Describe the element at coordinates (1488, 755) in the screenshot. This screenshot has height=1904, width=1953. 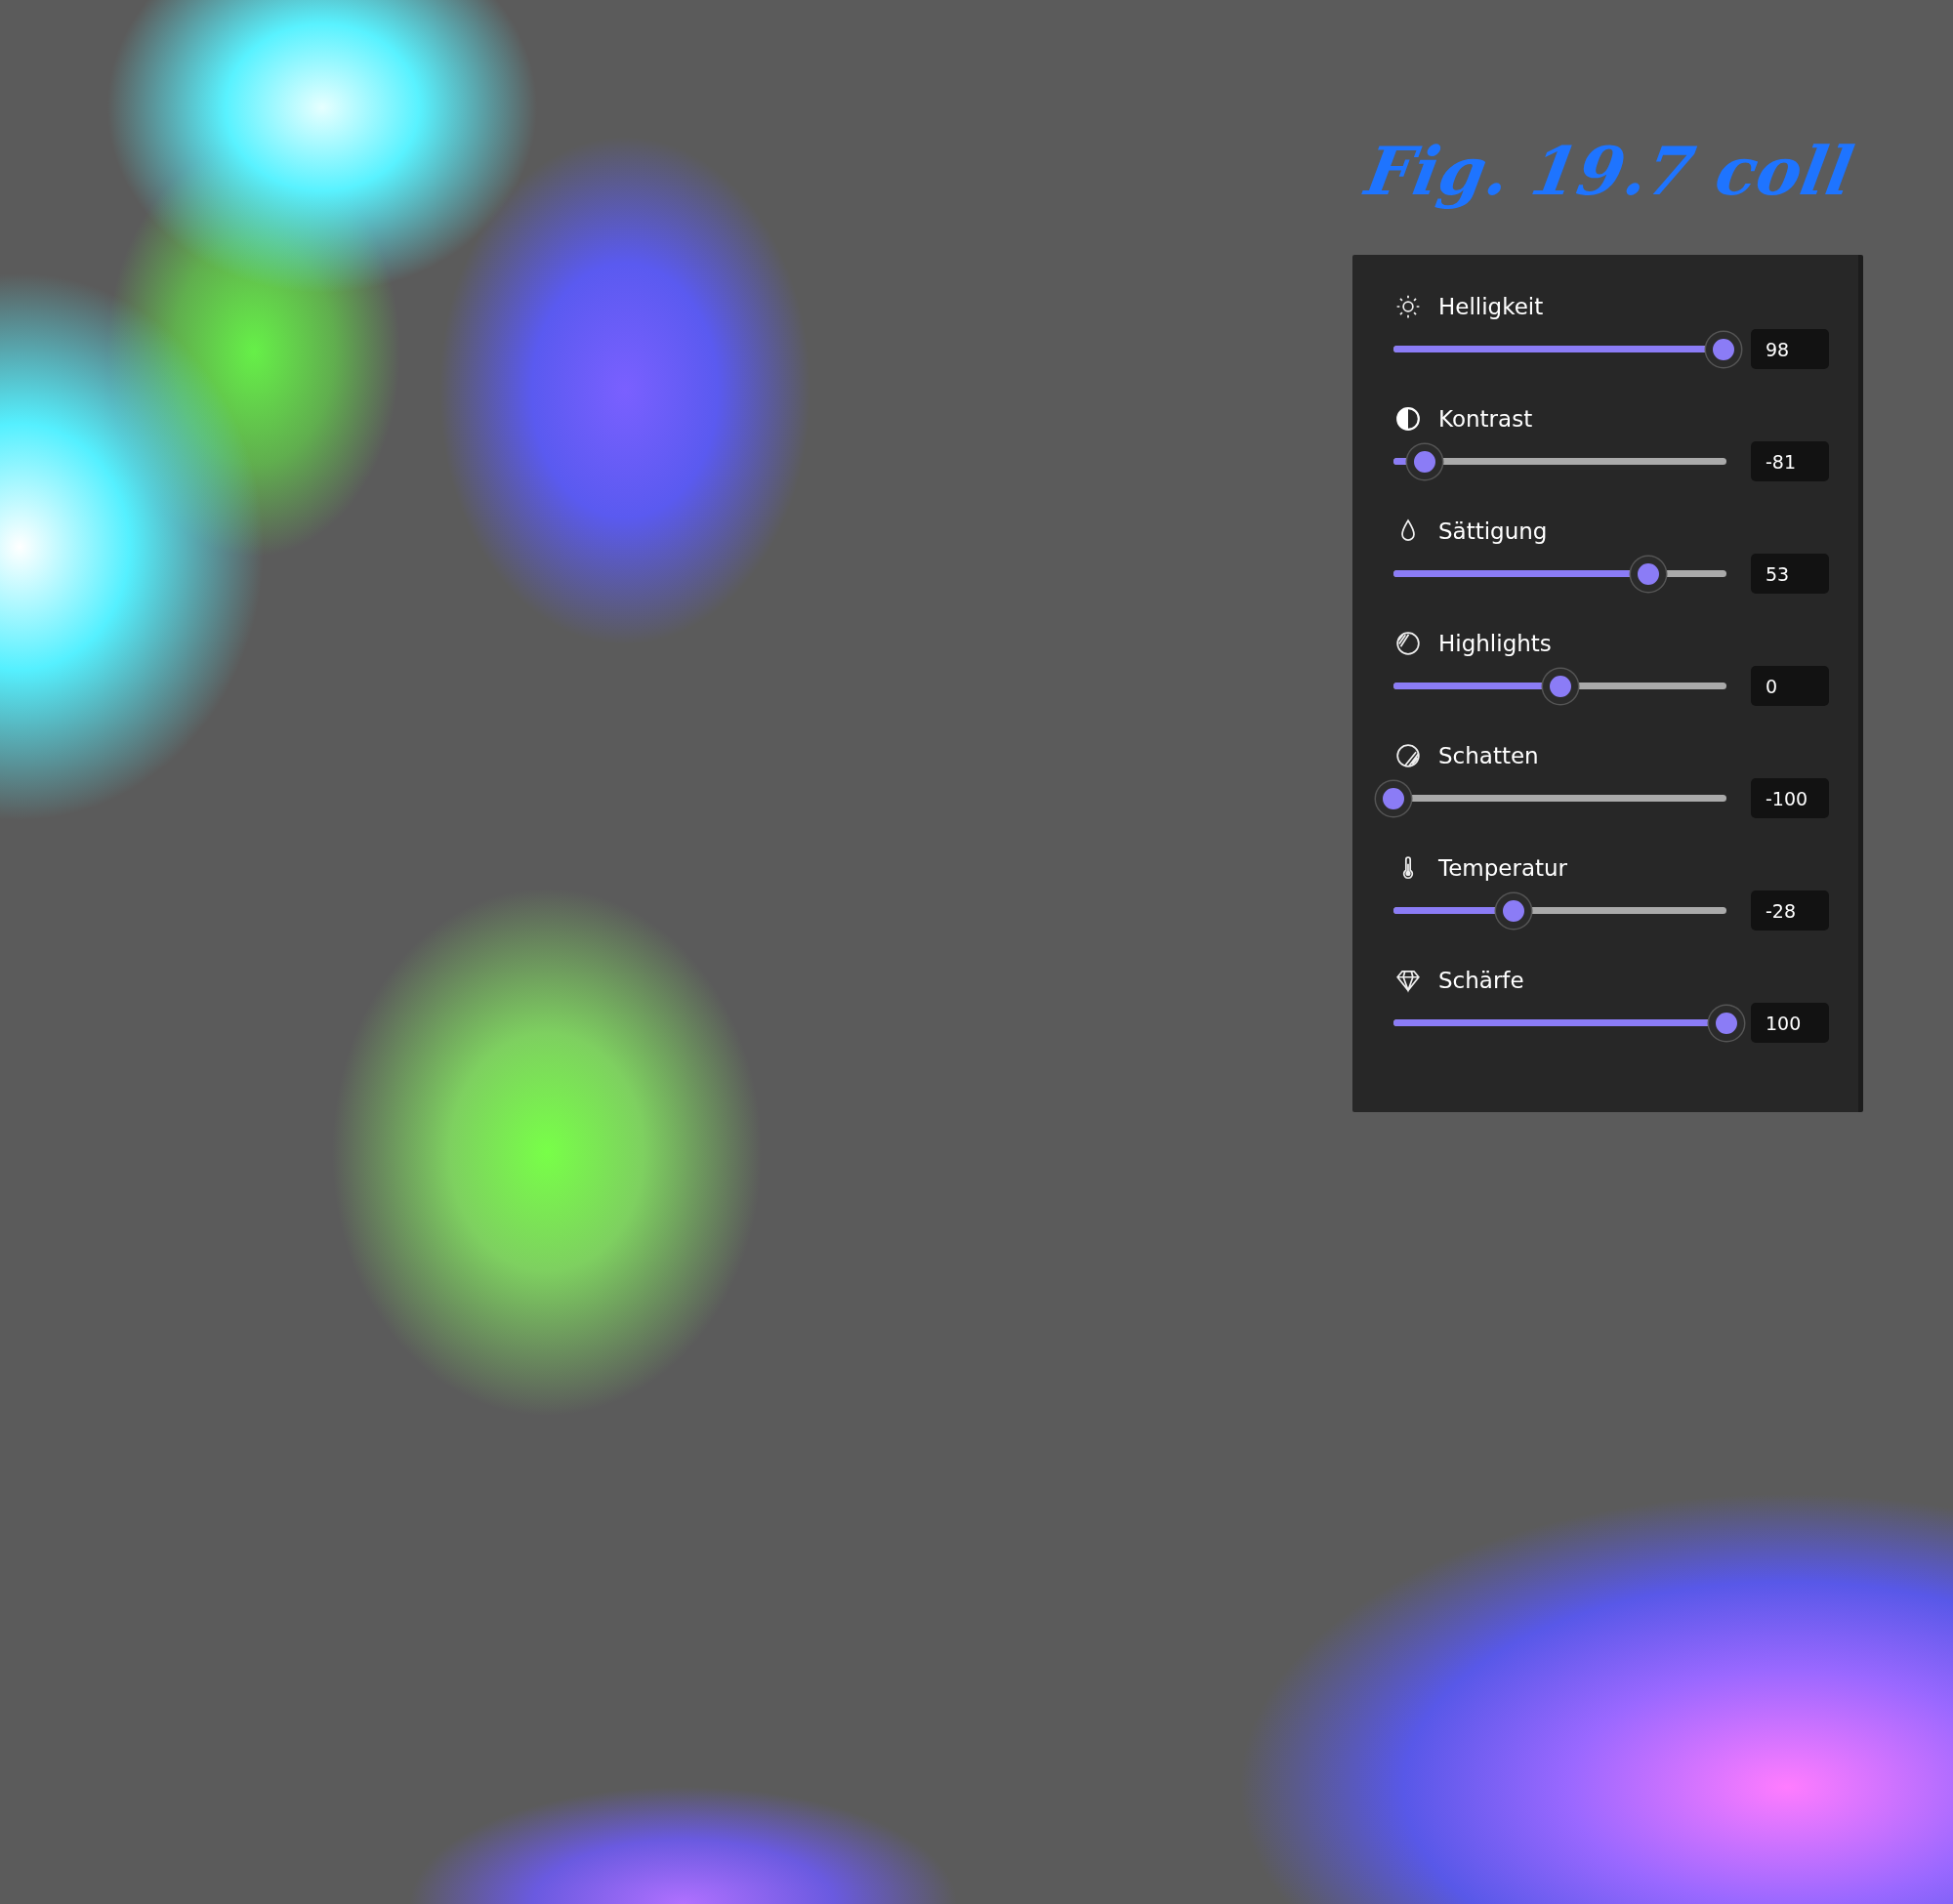
I see `adjustment-label: Schatten` at that location.